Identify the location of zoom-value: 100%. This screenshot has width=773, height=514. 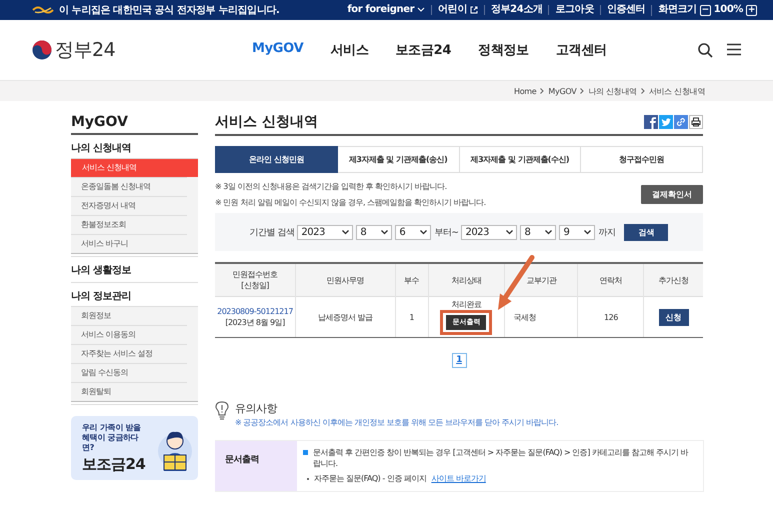
(728, 10).